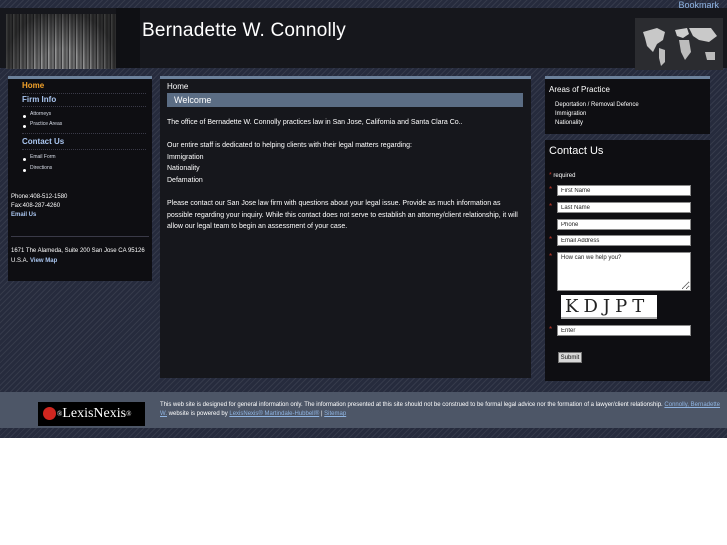  What do you see at coordinates (609, 307) in the screenshot?
I see `captcha-image: KDJPT` at bounding box center [609, 307].